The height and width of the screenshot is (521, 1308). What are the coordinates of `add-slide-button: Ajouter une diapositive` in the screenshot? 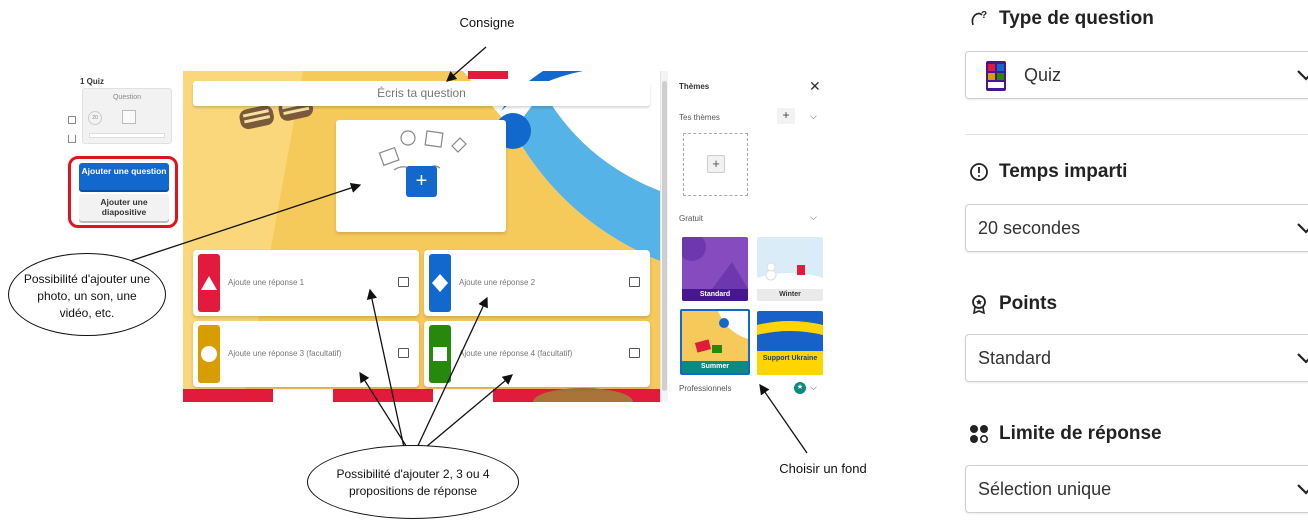 It's located at (124, 207).